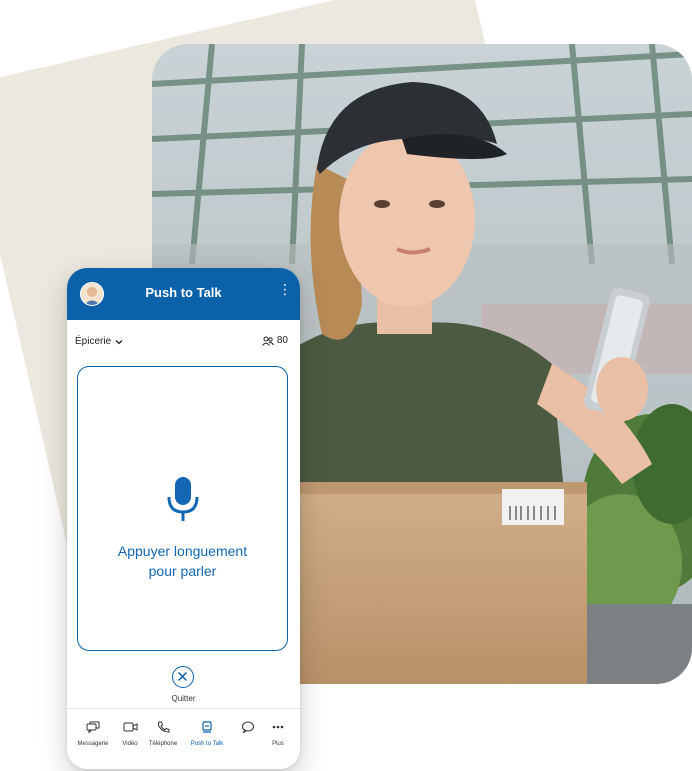 This screenshot has height=771, width=692. I want to click on app-header: Push to Talk ⋮, so click(183, 294).